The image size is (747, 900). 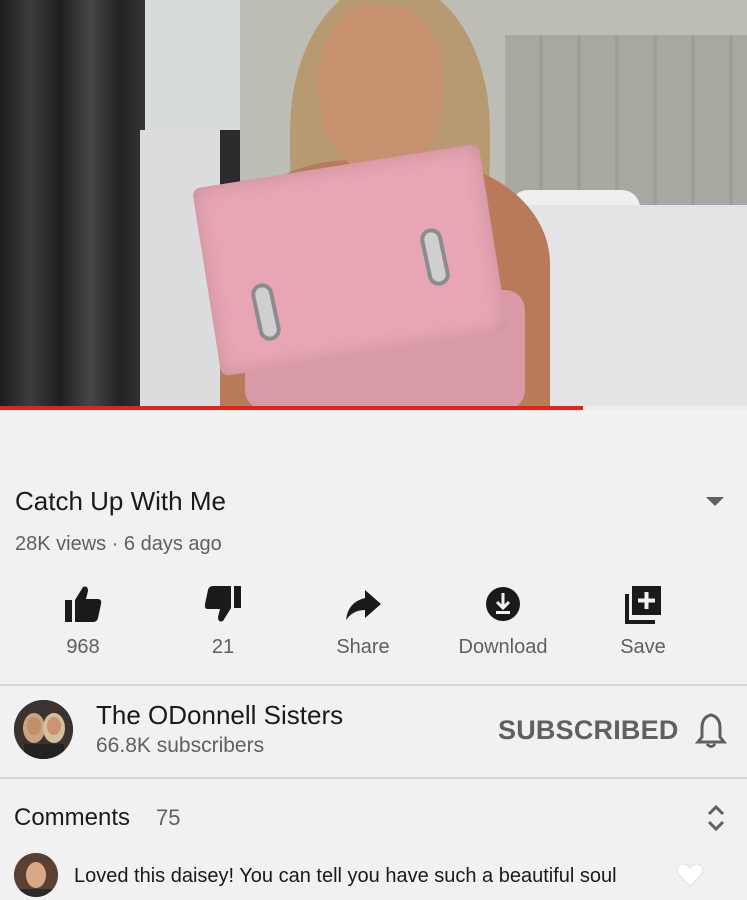 I want to click on save-label: Save, so click(x=643, y=647).